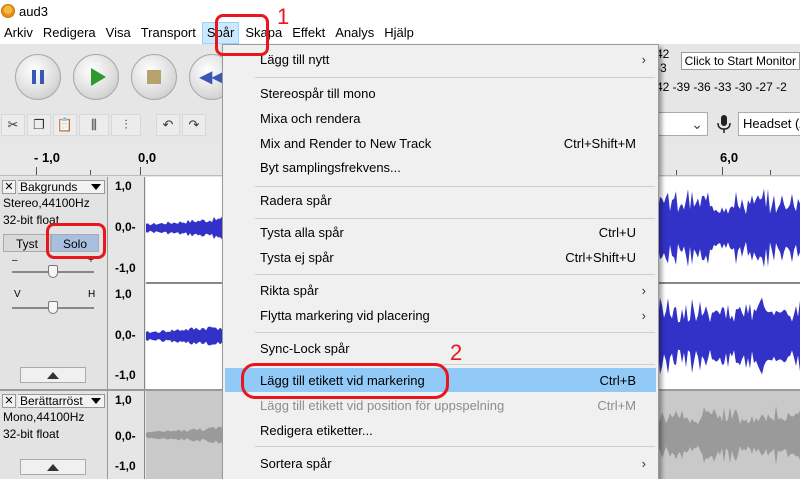  I want to click on pause-icon, so click(38, 77).